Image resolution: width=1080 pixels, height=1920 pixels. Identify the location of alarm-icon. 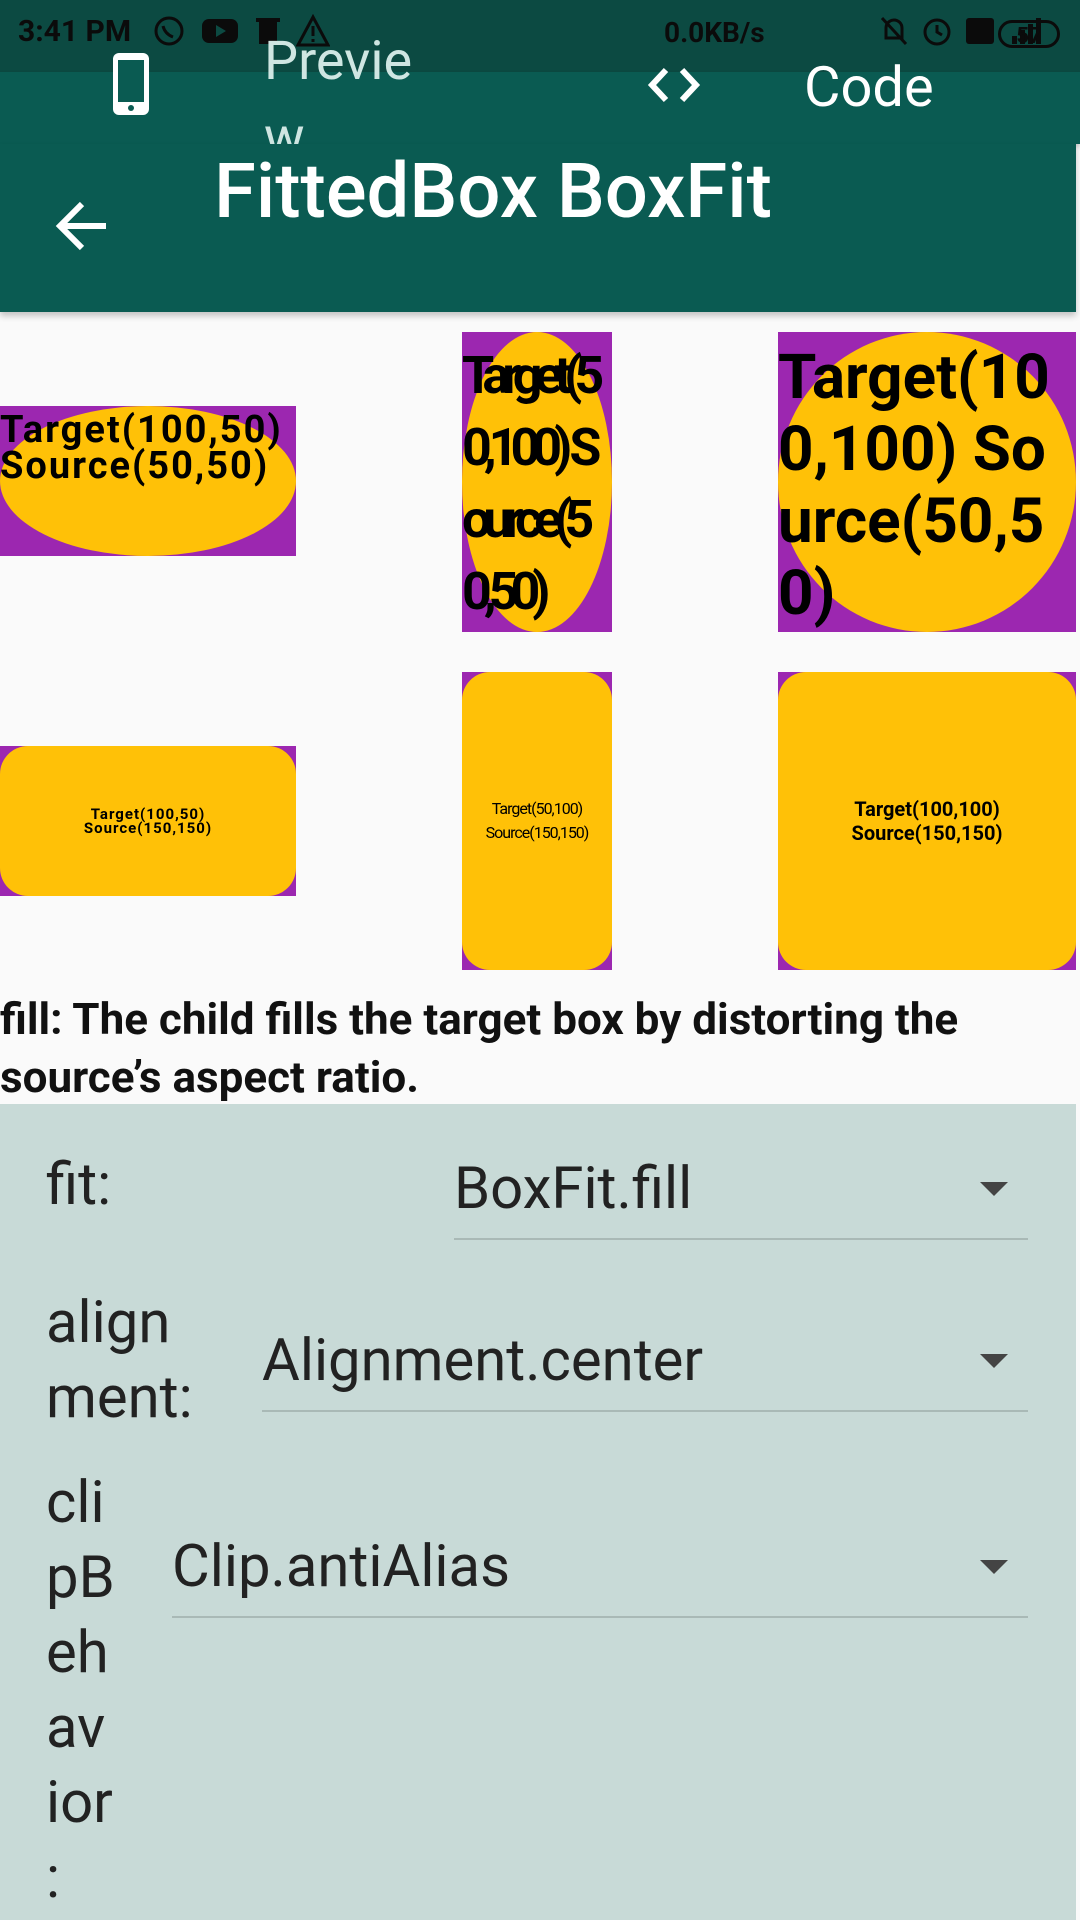
(937, 34).